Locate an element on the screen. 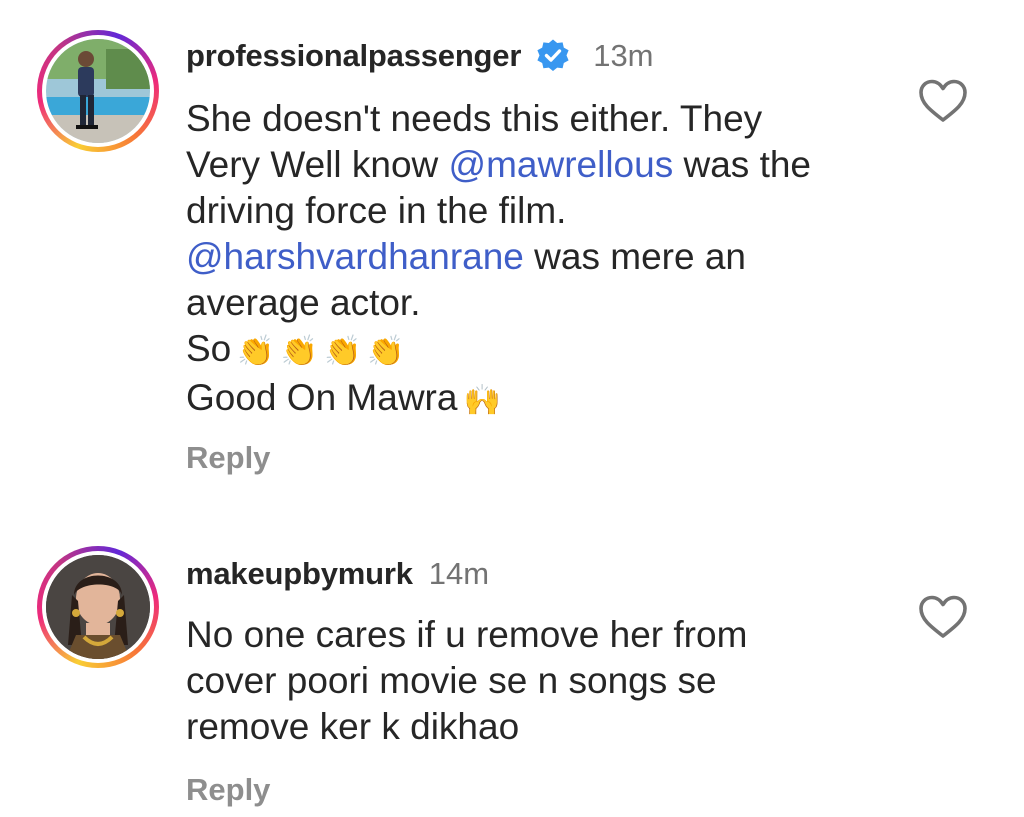 The image size is (1024, 817). comment-line: cover poori movie se n songs se is located at coordinates (451, 680).